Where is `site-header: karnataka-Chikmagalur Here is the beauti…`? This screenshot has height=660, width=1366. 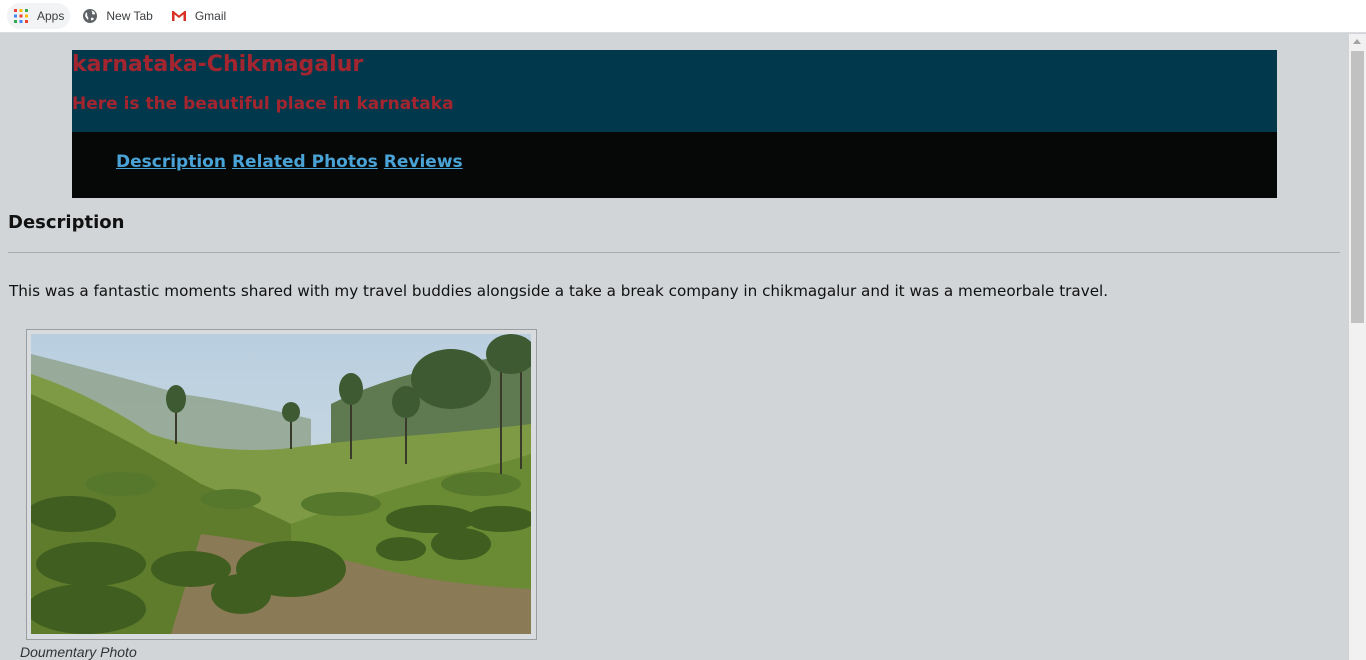 site-header: karnataka-Chikmagalur Here is the beauti… is located at coordinates (674, 91).